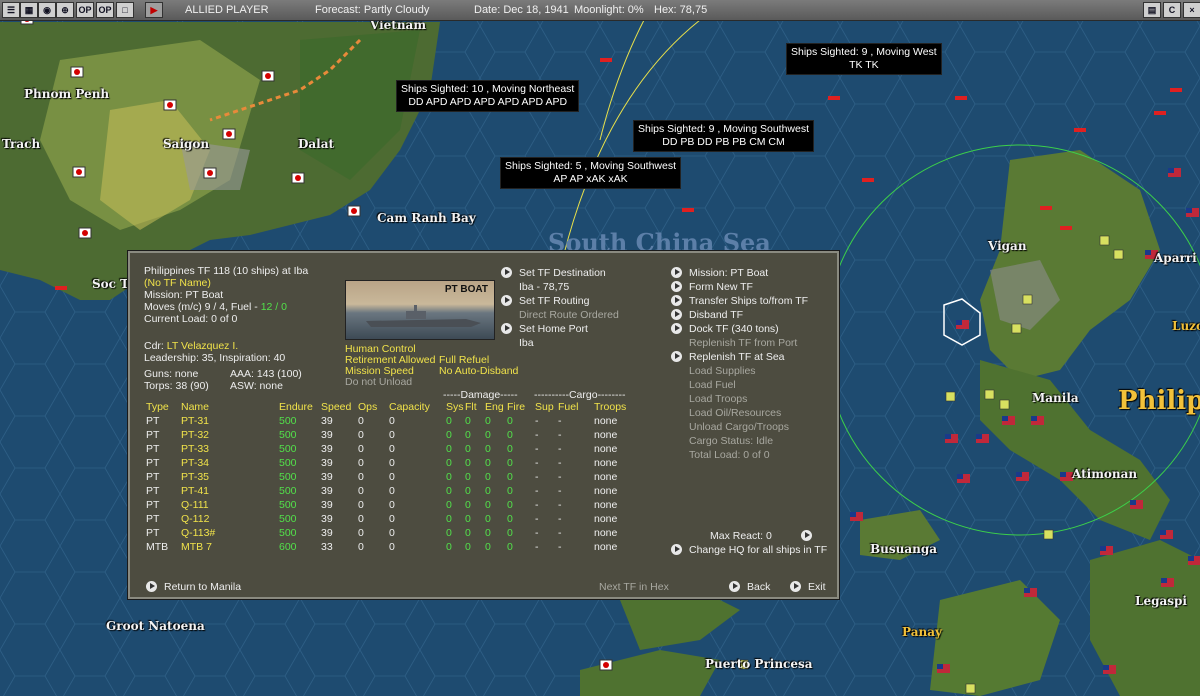 The width and height of the screenshot is (1200, 696). I want to click on table-row: PT PT-31 500 39 0 0 0 0 0 0 - - none, so click(390, 421).